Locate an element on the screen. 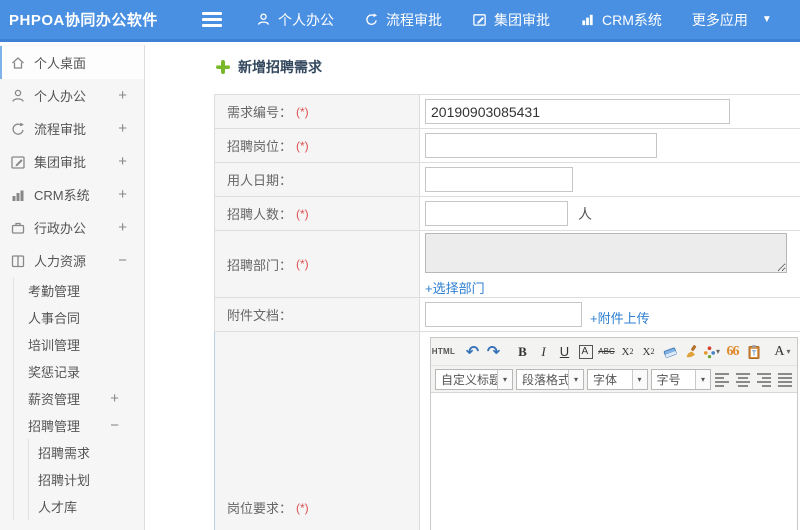 This screenshot has width=800, height=530. hamburger-menu-icon is located at coordinates (212, 19).